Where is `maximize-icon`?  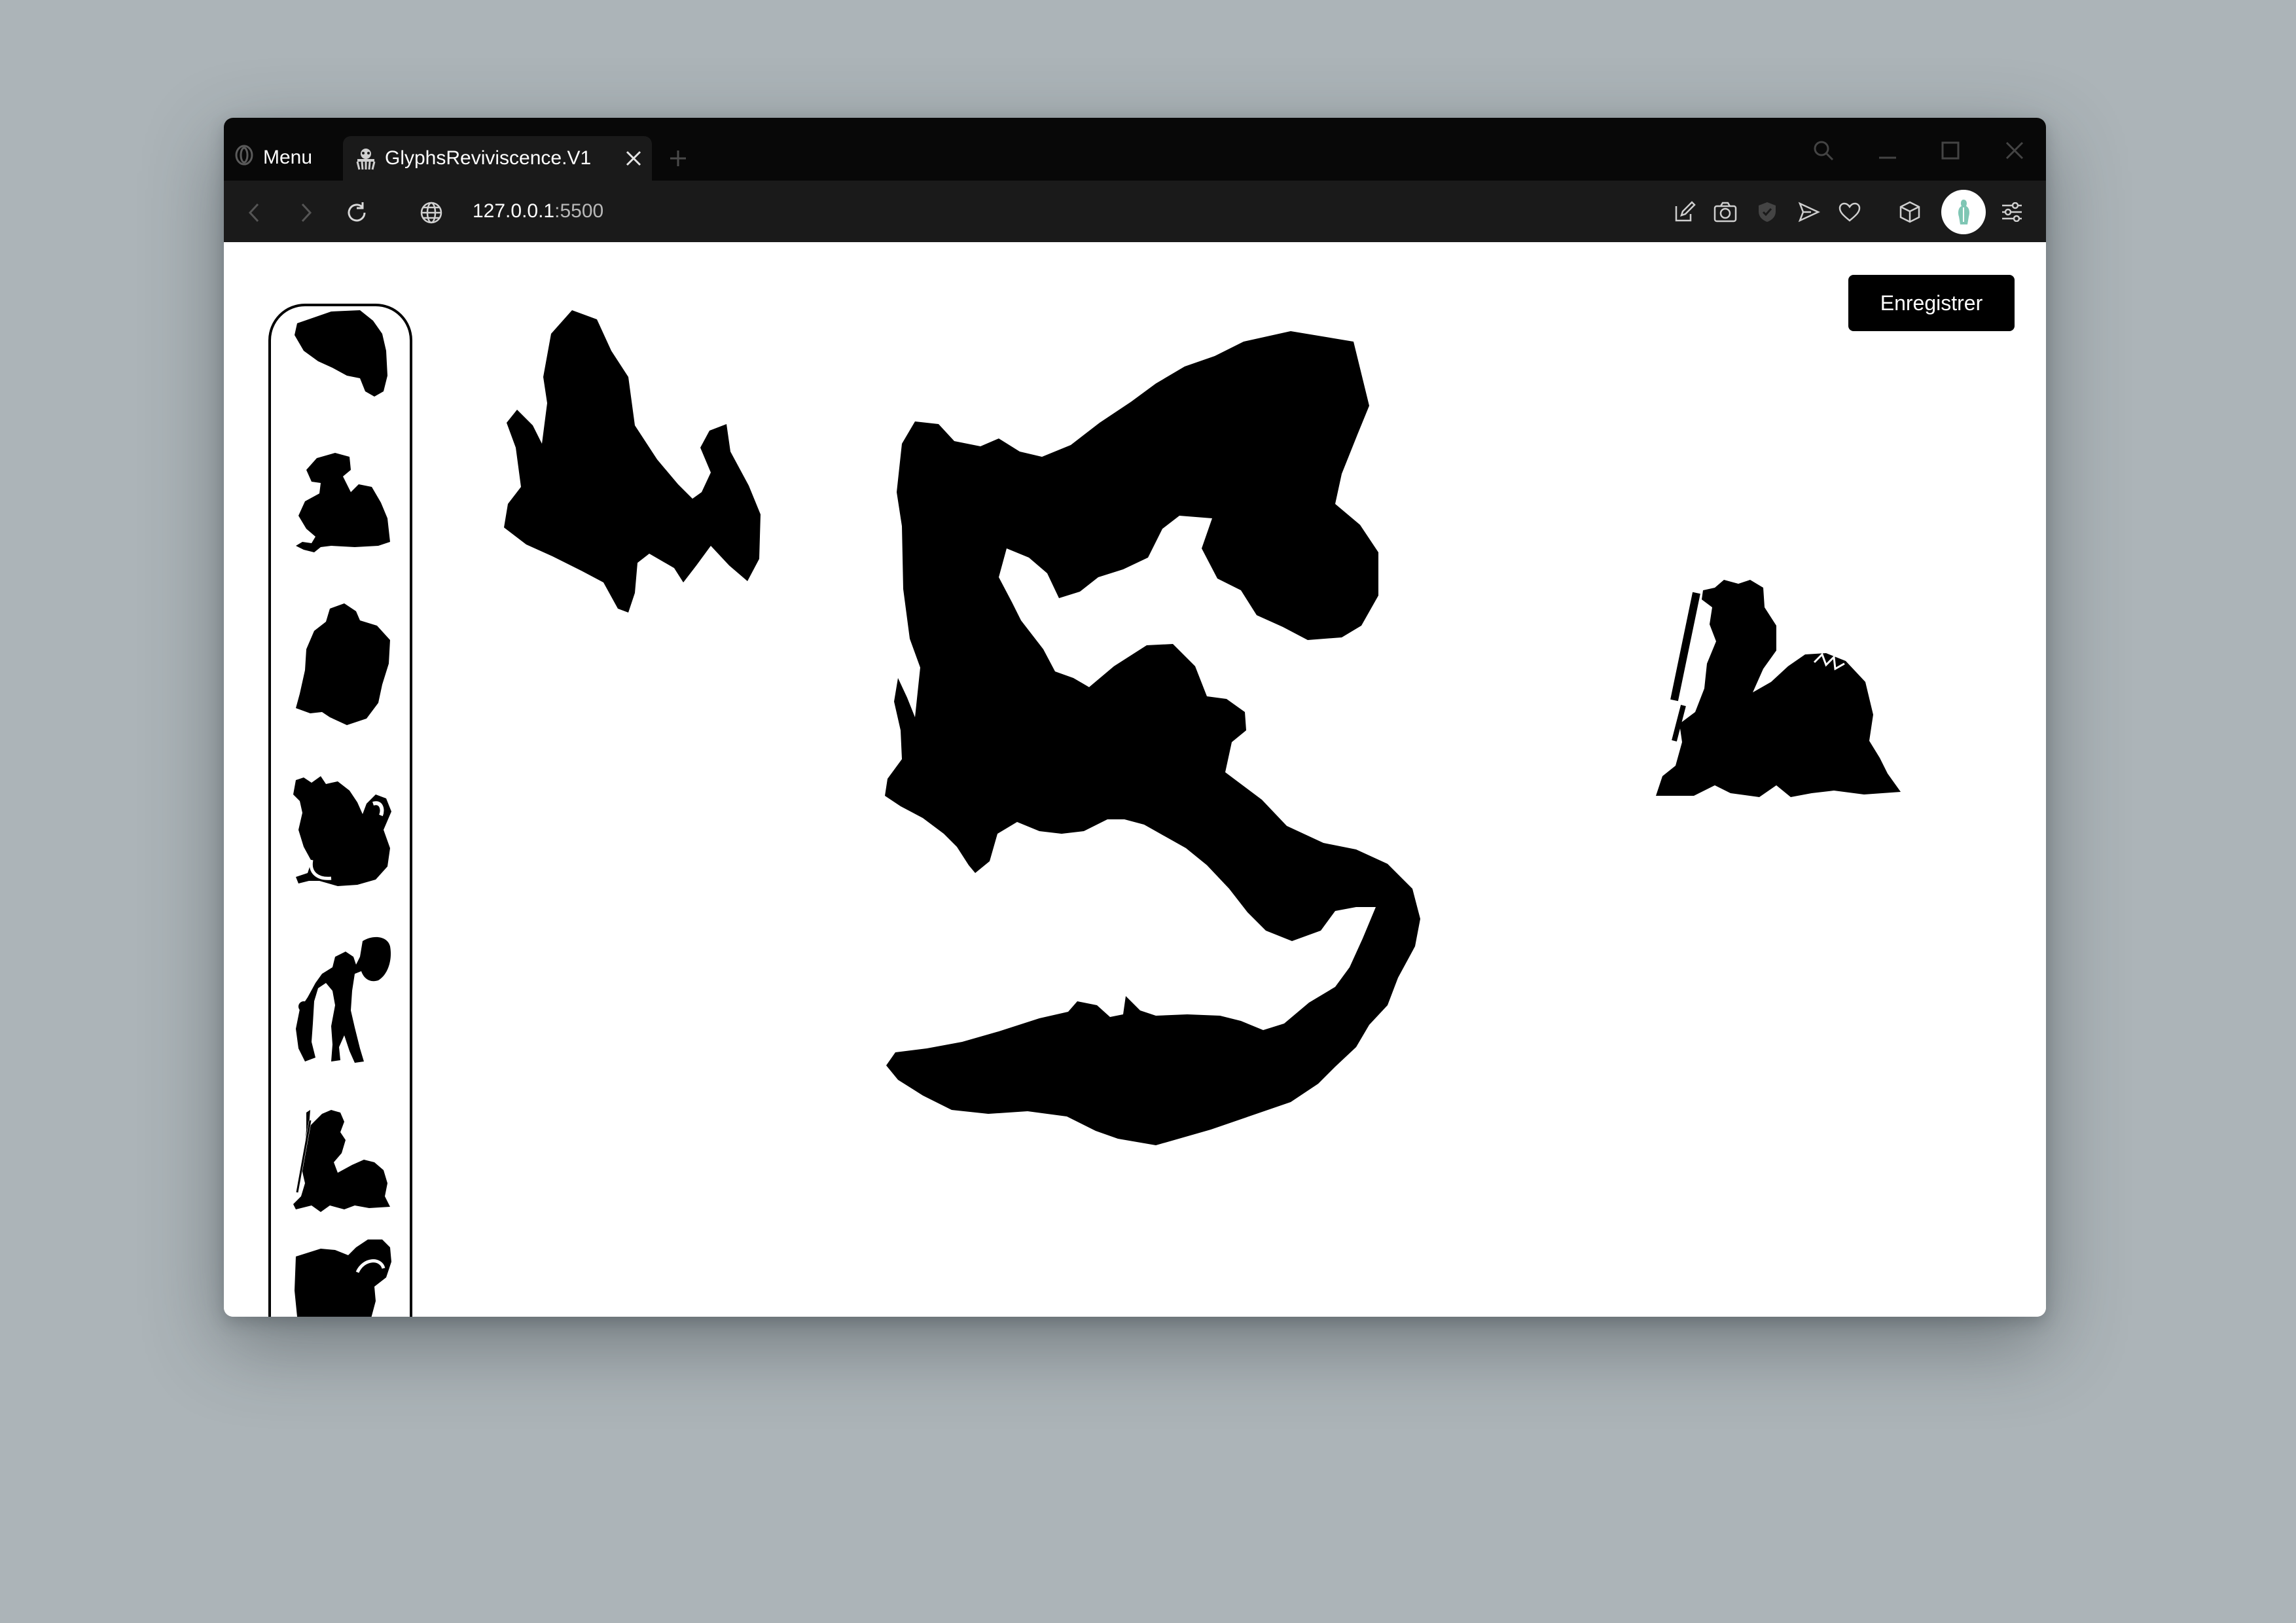 maximize-icon is located at coordinates (1950, 150).